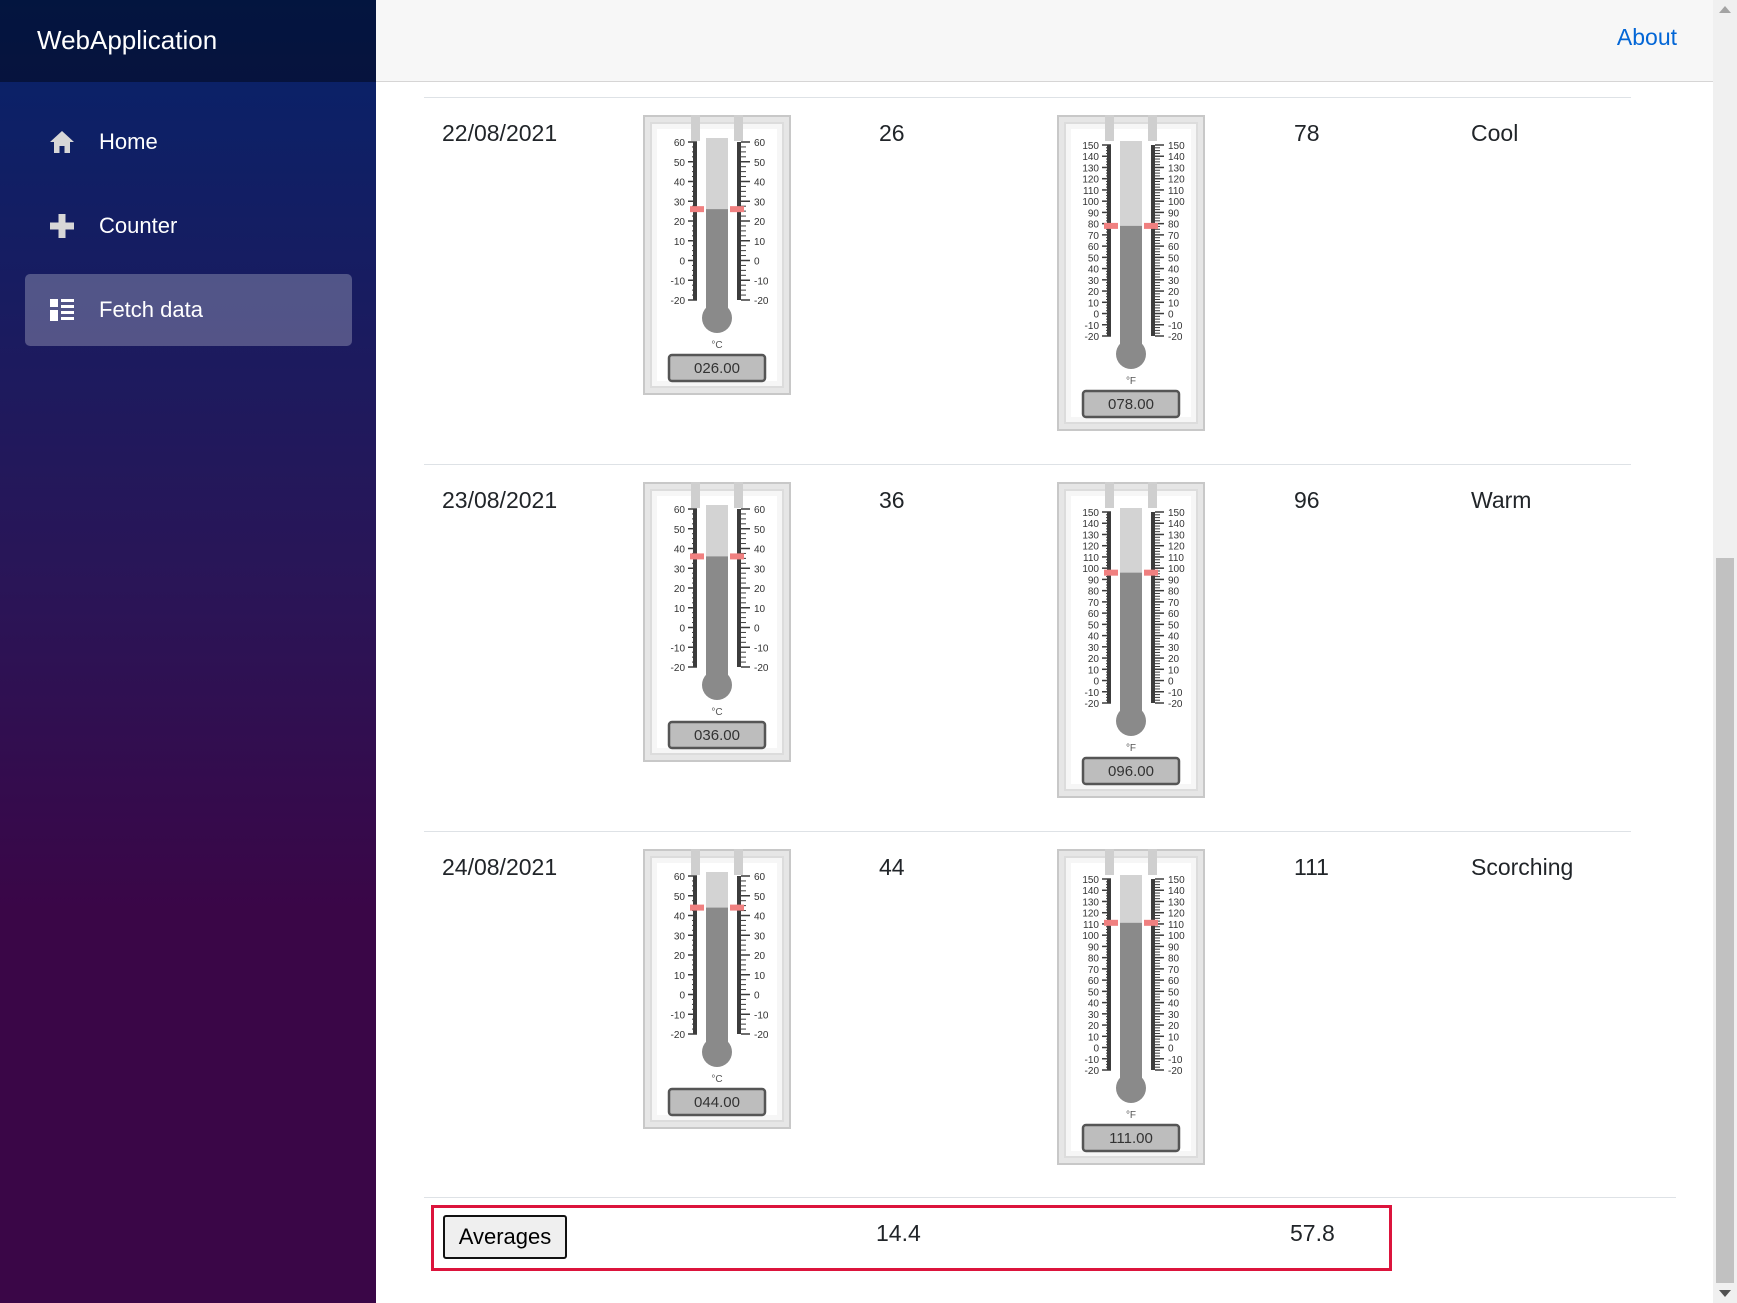 The width and height of the screenshot is (1737, 1303). Describe the element at coordinates (1307, 500) in the screenshot. I see `forecast-temp-f: 96` at that location.